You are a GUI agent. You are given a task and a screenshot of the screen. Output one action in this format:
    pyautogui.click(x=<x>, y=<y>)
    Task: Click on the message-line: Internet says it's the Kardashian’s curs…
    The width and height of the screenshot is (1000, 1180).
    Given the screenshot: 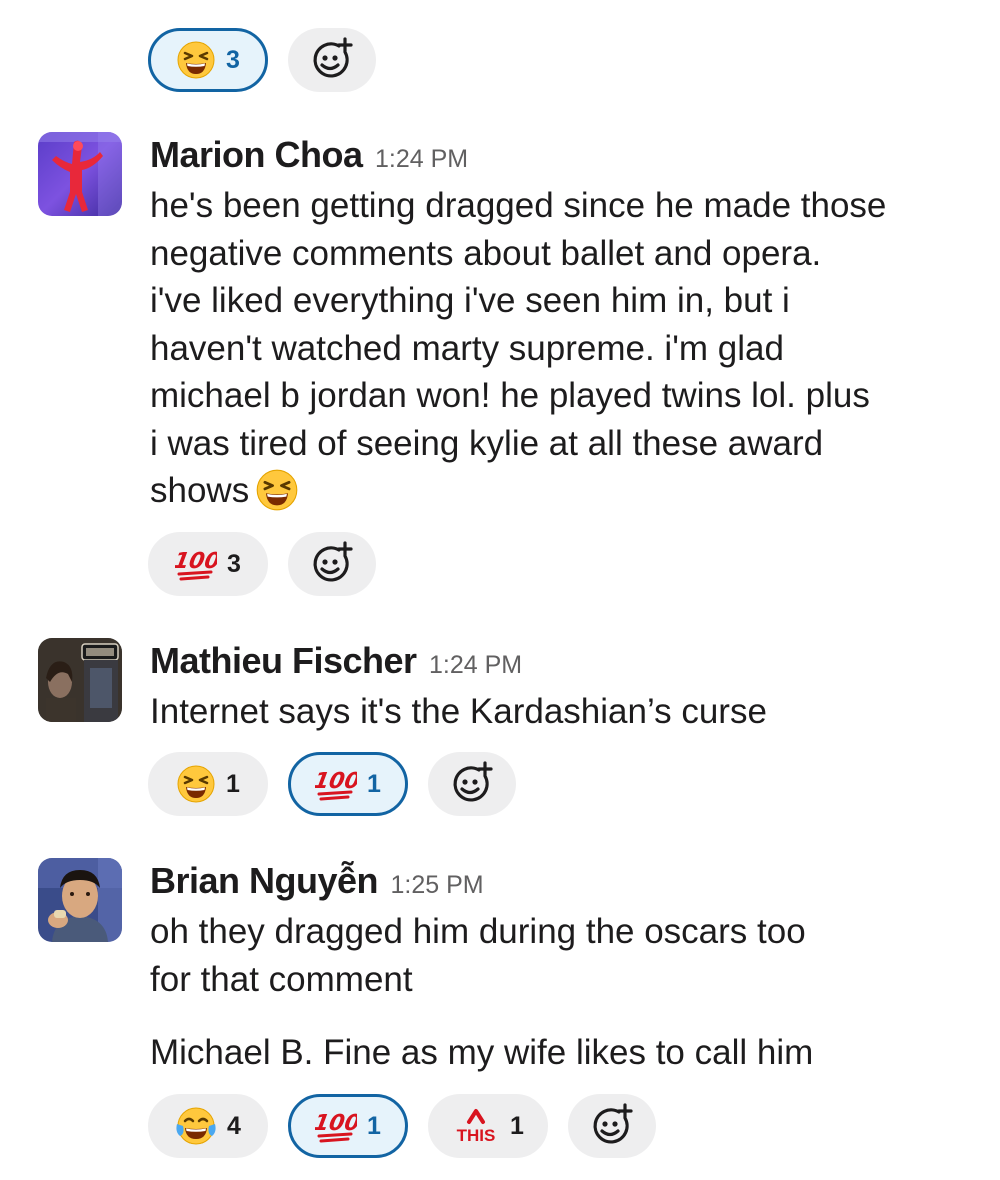 What is the action you would take?
    pyautogui.click(x=458, y=711)
    